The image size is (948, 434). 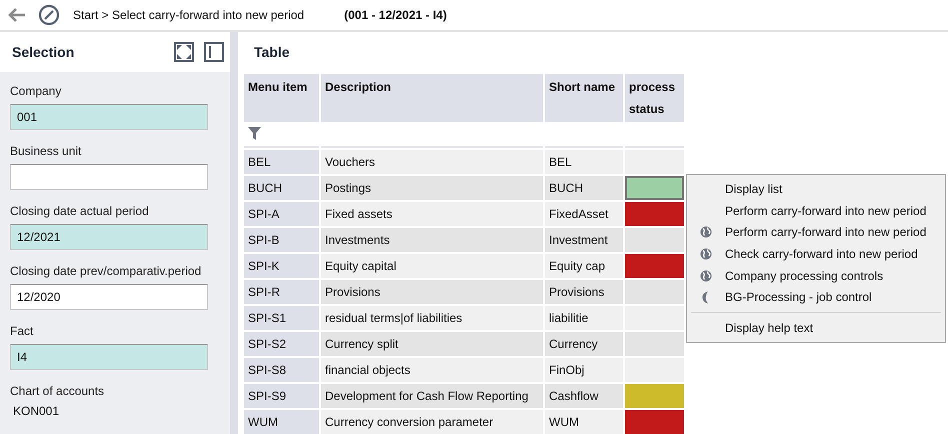 What do you see at coordinates (584, 344) in the screenshot?
I see `table-cell: Currency` at bounding box center [584, 344].